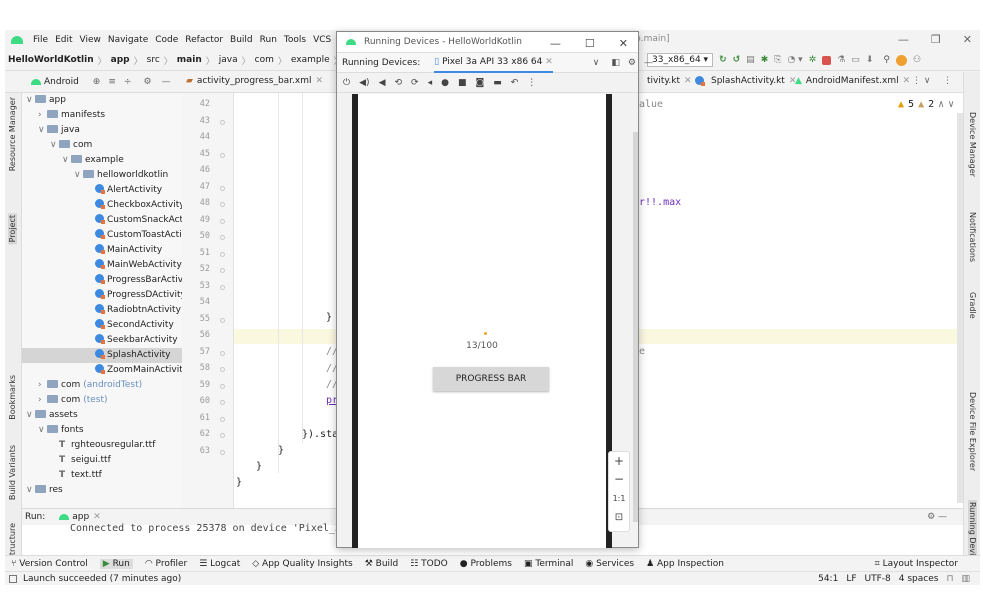 This screenshot has width=983, height=614. Describe the element at coordinates (382, 564) in the screenshot. I see `tab-build: ⚒ Build` at that location.